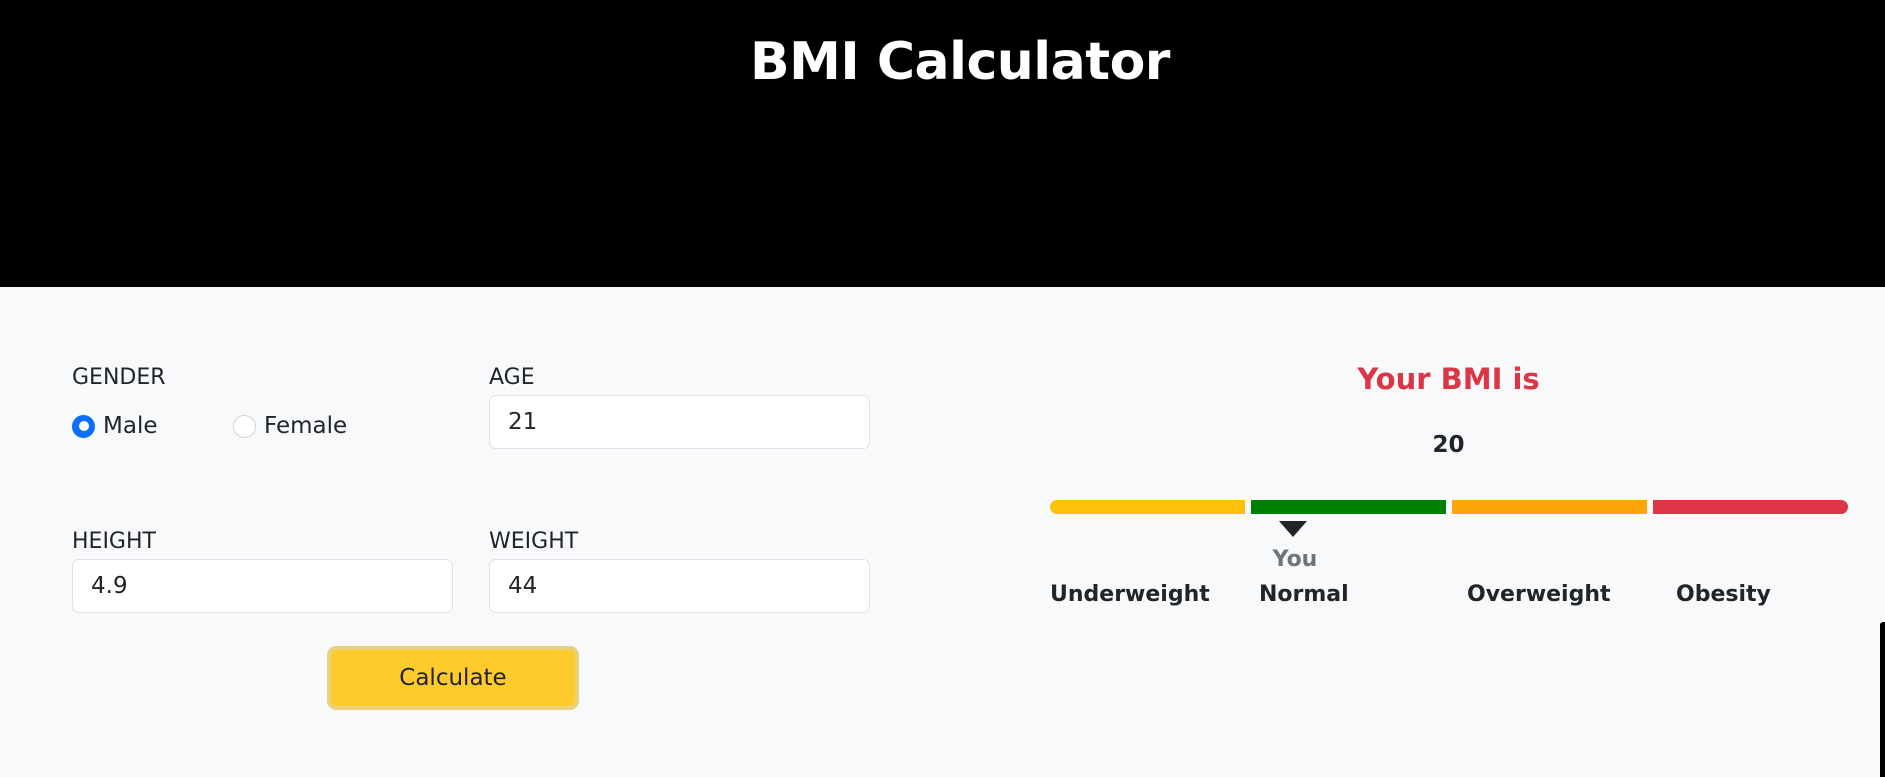  Describe the element at coordinates (1304, 594) in the screenshot. I see `category-label-normal: Normal` at that location.